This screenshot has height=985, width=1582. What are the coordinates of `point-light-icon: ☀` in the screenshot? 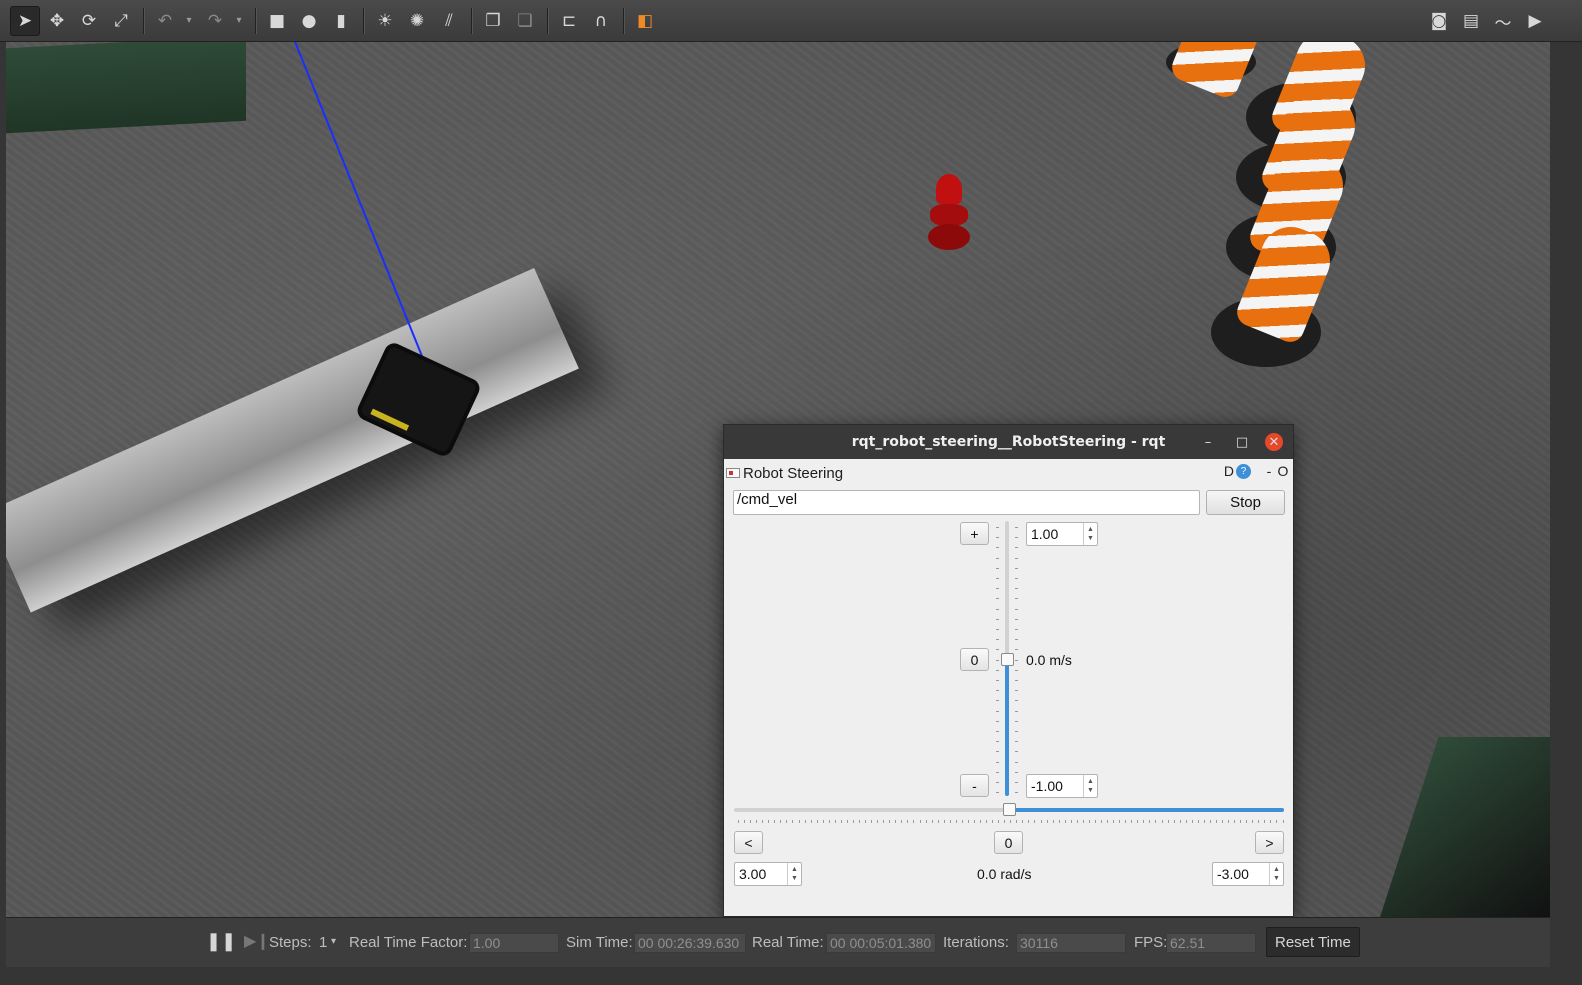 It's located at (385, 21).